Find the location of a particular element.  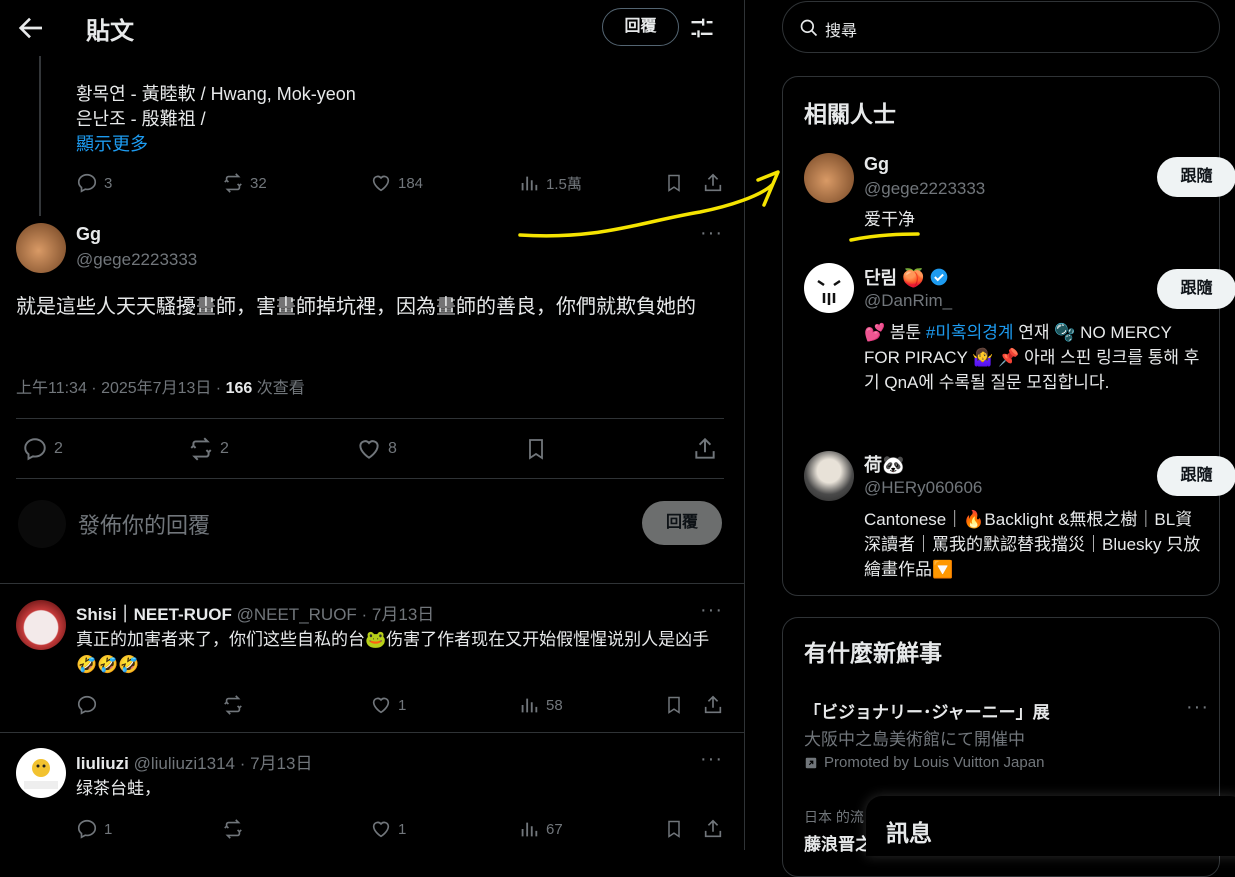

trend-title: 藤浪晋之 is located at coordinates (838, 842).